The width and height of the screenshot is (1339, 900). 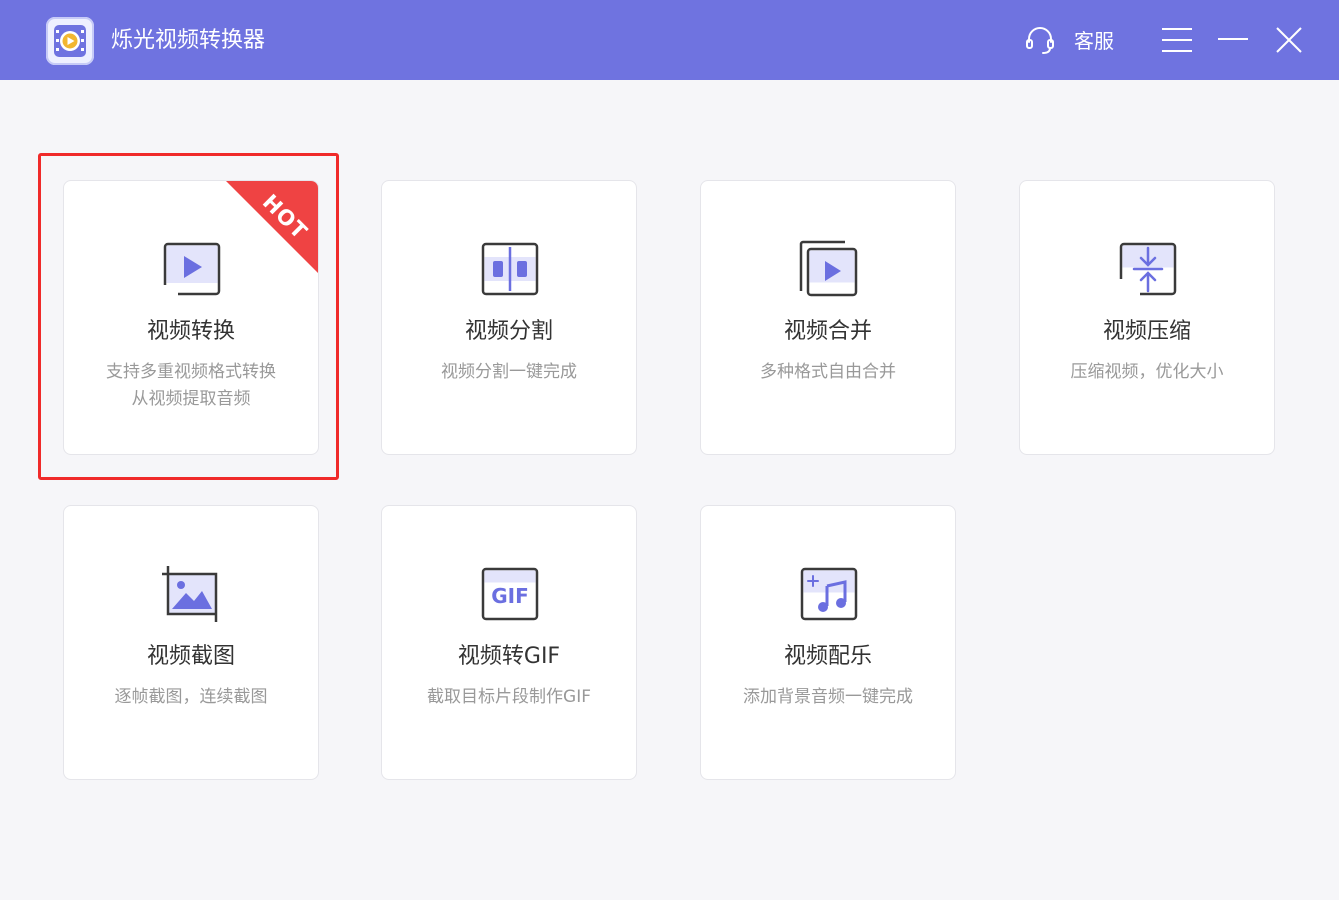 I want to click on gif-icon-text: GIF, so click(x=510, y=596).